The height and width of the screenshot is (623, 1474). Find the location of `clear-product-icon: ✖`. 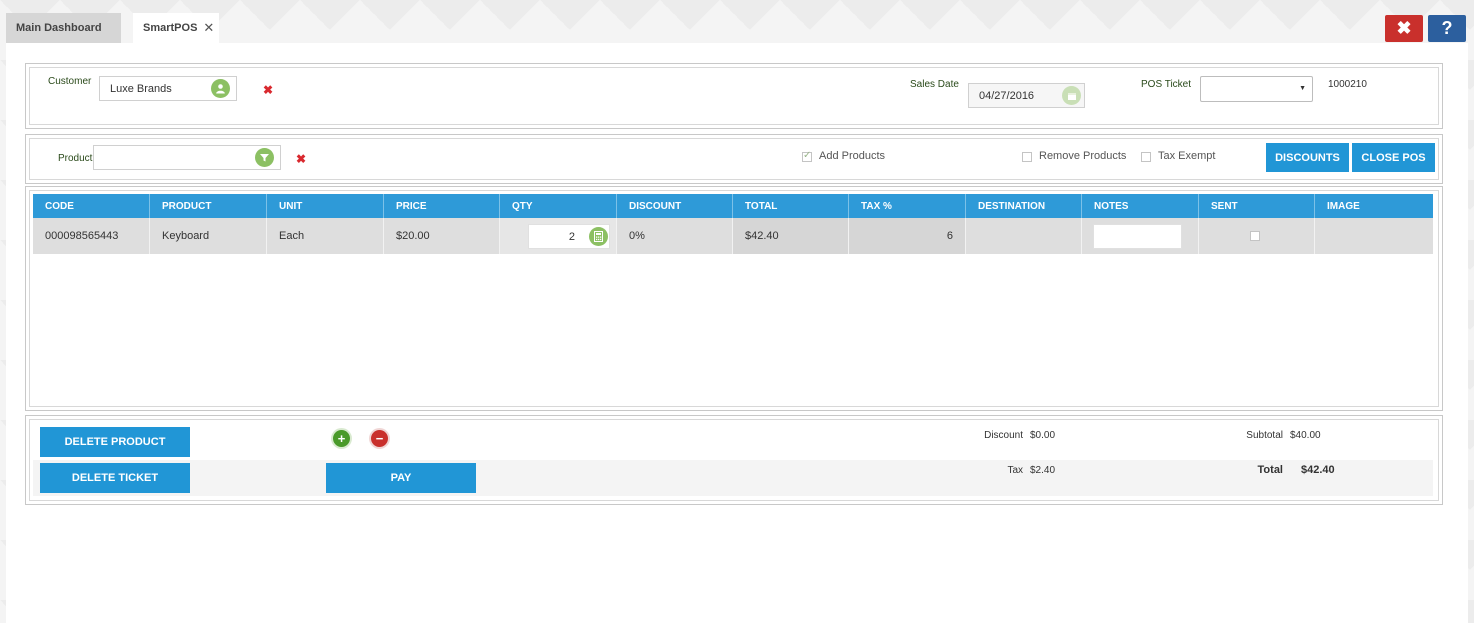

clear-product-icon: ✖ is located at coordinates (301, 159).